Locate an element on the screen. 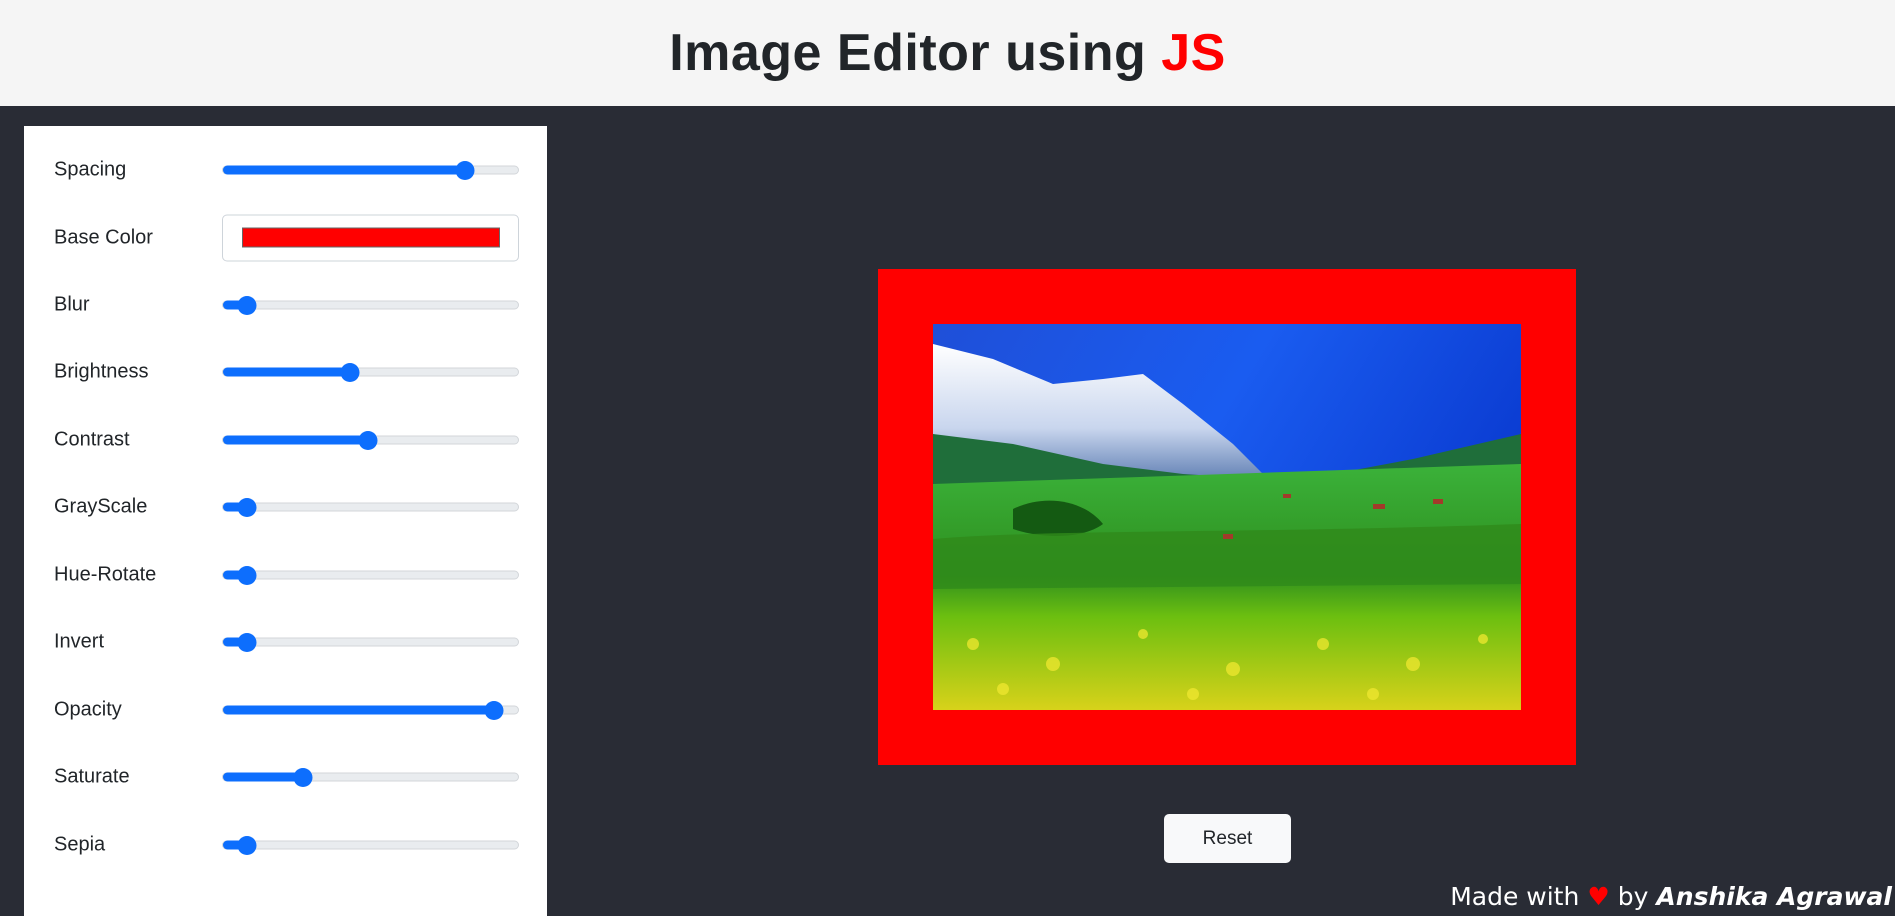 The width and height of the screenshot is (1895, 916). opacity-slider is located at coordinates (370, 710).